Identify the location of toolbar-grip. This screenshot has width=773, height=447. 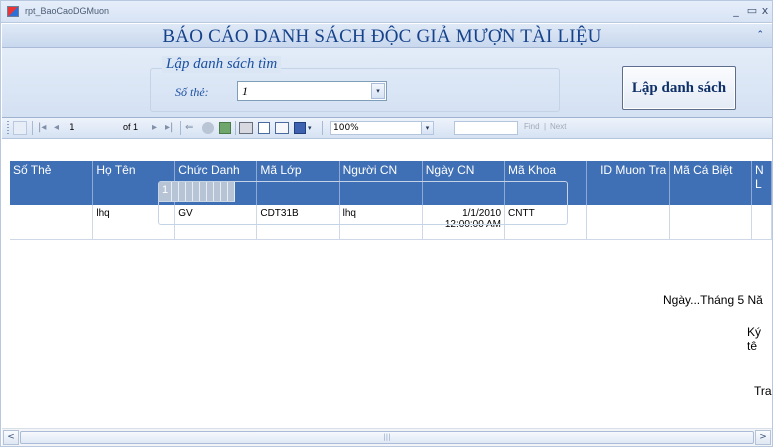
(8, 128).